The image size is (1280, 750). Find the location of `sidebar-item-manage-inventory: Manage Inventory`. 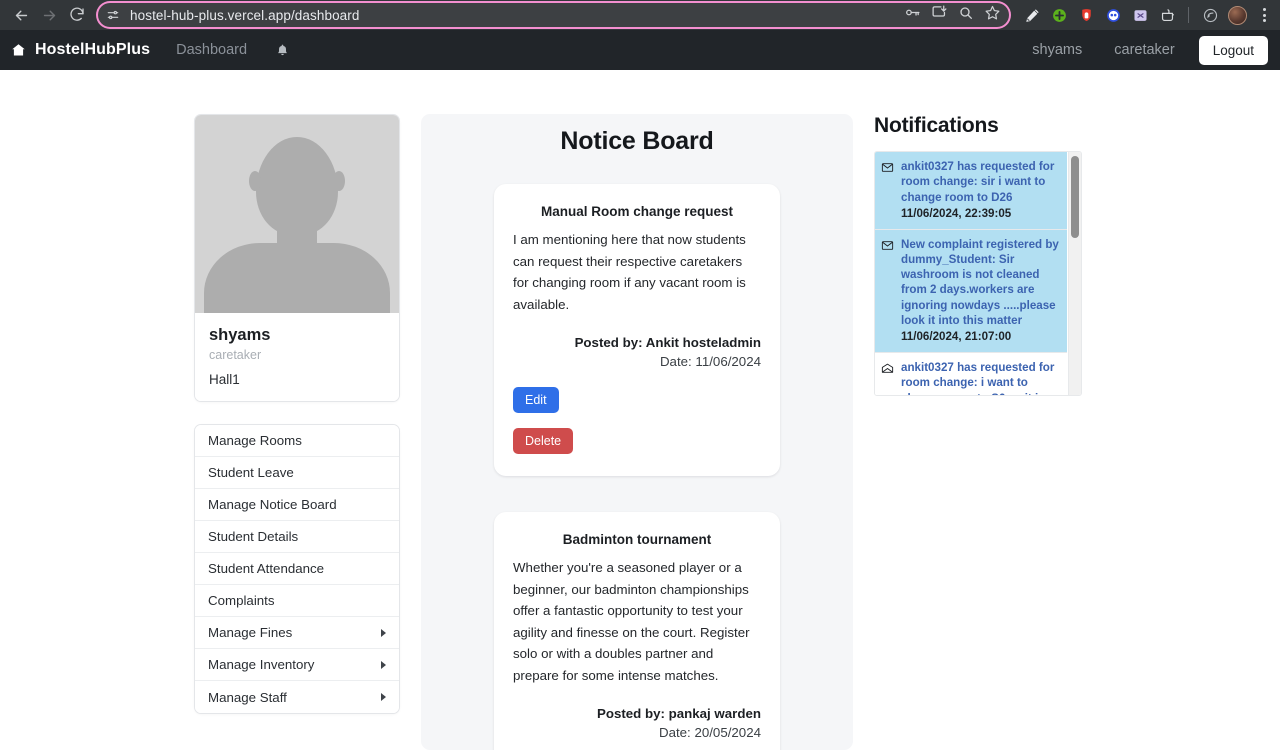

sidebar-item-manage-inventory: Manage Inventory is located at coordinates (297, 665).